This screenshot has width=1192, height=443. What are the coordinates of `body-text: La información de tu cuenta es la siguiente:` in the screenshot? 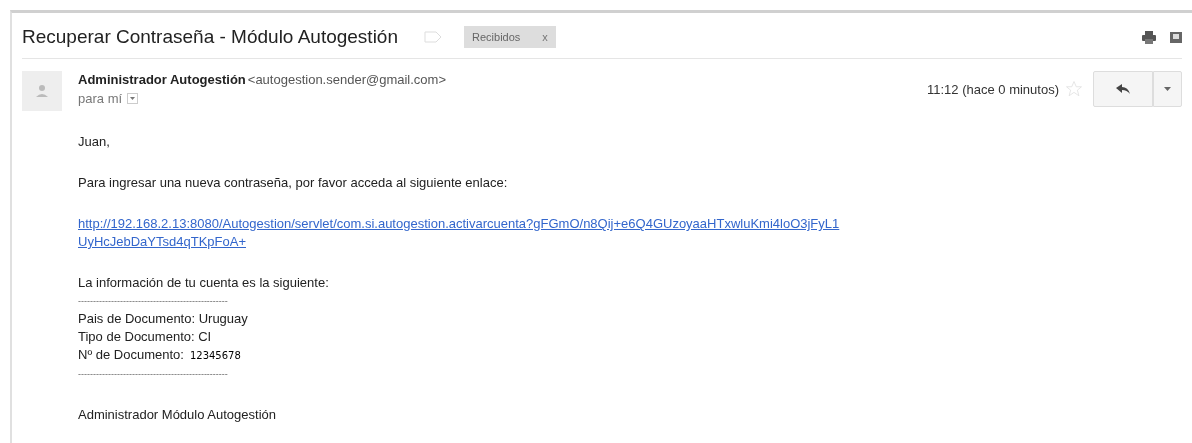 It's located at (203, 283).